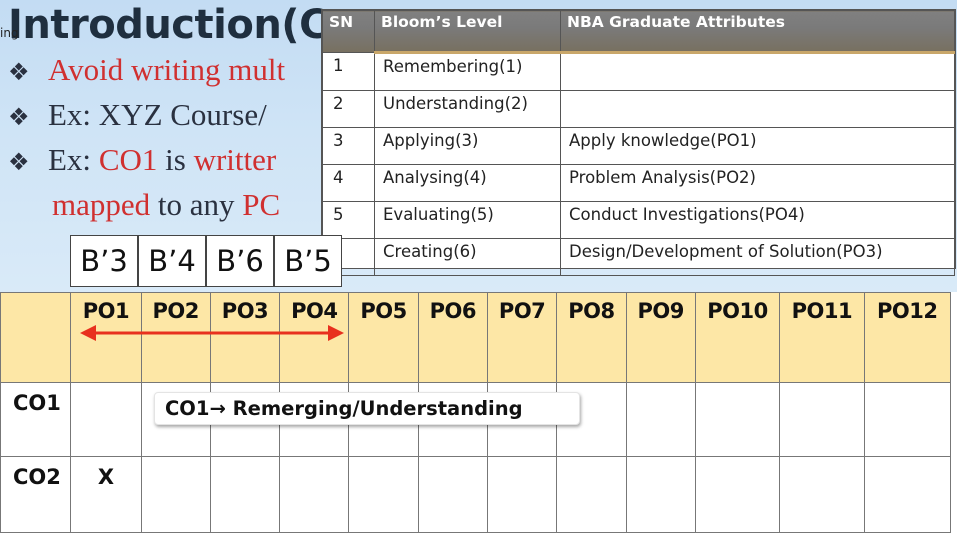 This screenshot has height=533, width=957. I want to click on mapping-callout: CO1 → Remerging/Understanding, so click(367, 408).